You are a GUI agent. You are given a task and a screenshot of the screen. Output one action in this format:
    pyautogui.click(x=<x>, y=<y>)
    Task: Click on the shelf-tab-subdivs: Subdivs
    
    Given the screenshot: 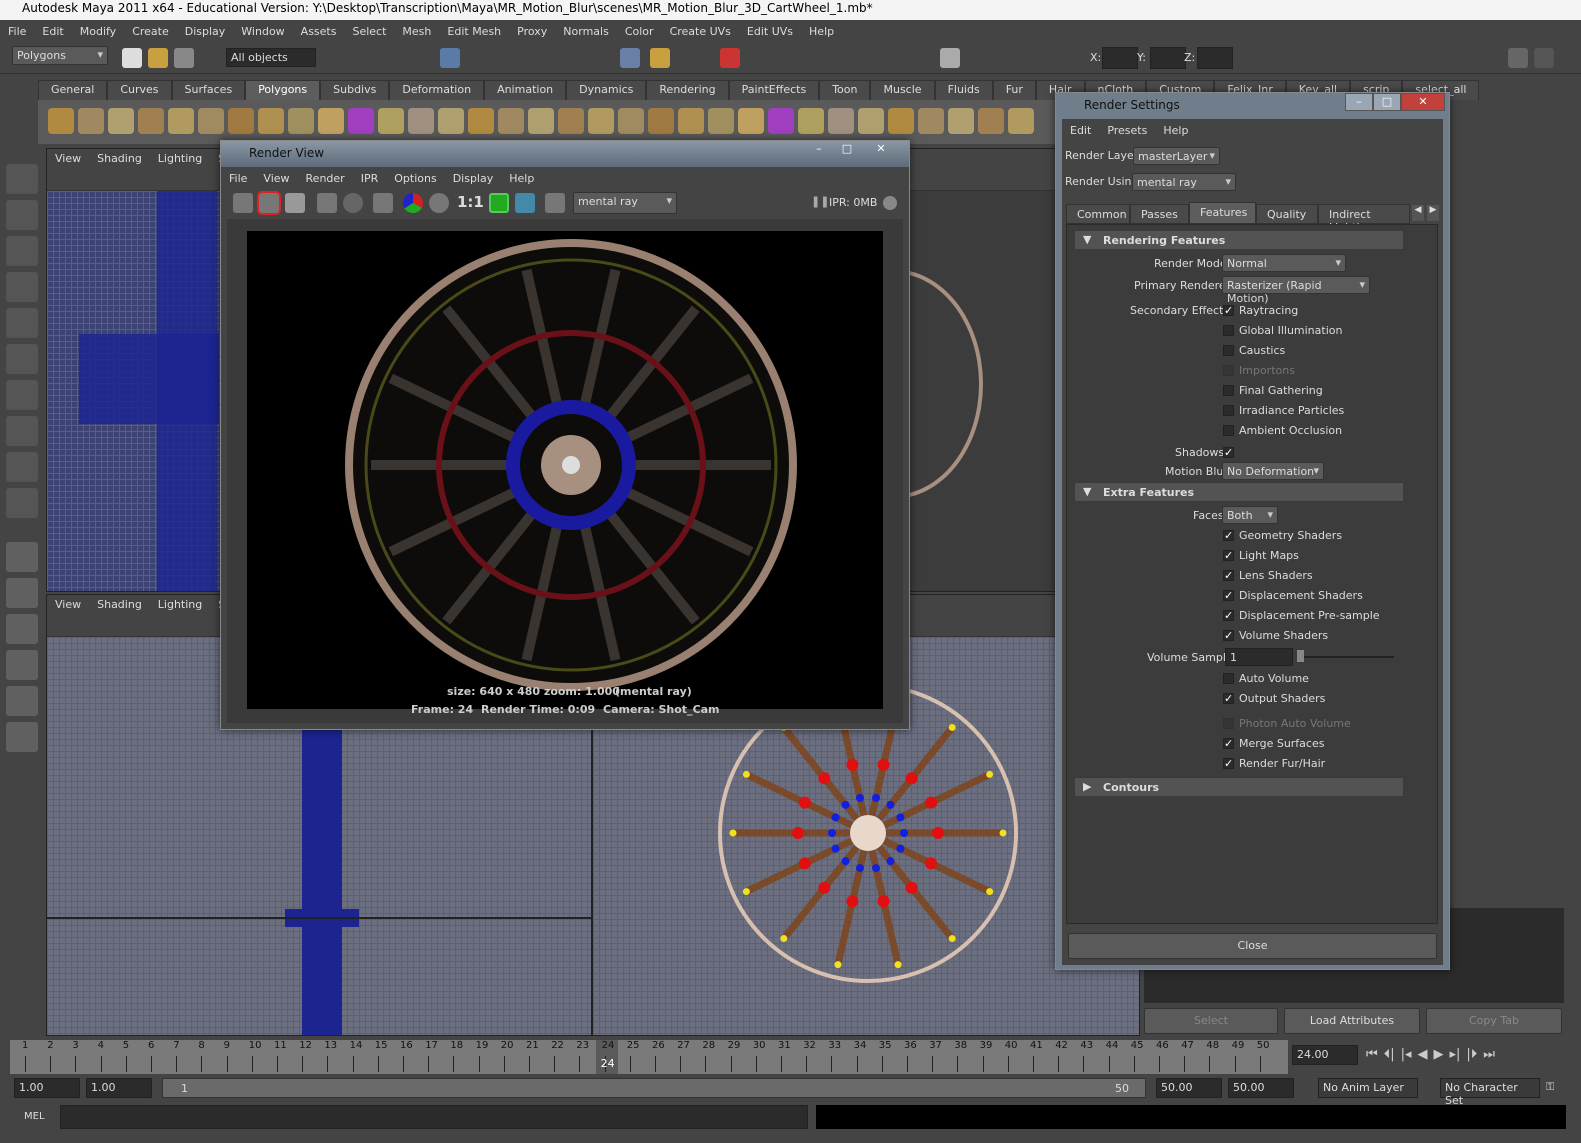 What is the action you would take?
    pyautogui.click(x=355, y=90)
    